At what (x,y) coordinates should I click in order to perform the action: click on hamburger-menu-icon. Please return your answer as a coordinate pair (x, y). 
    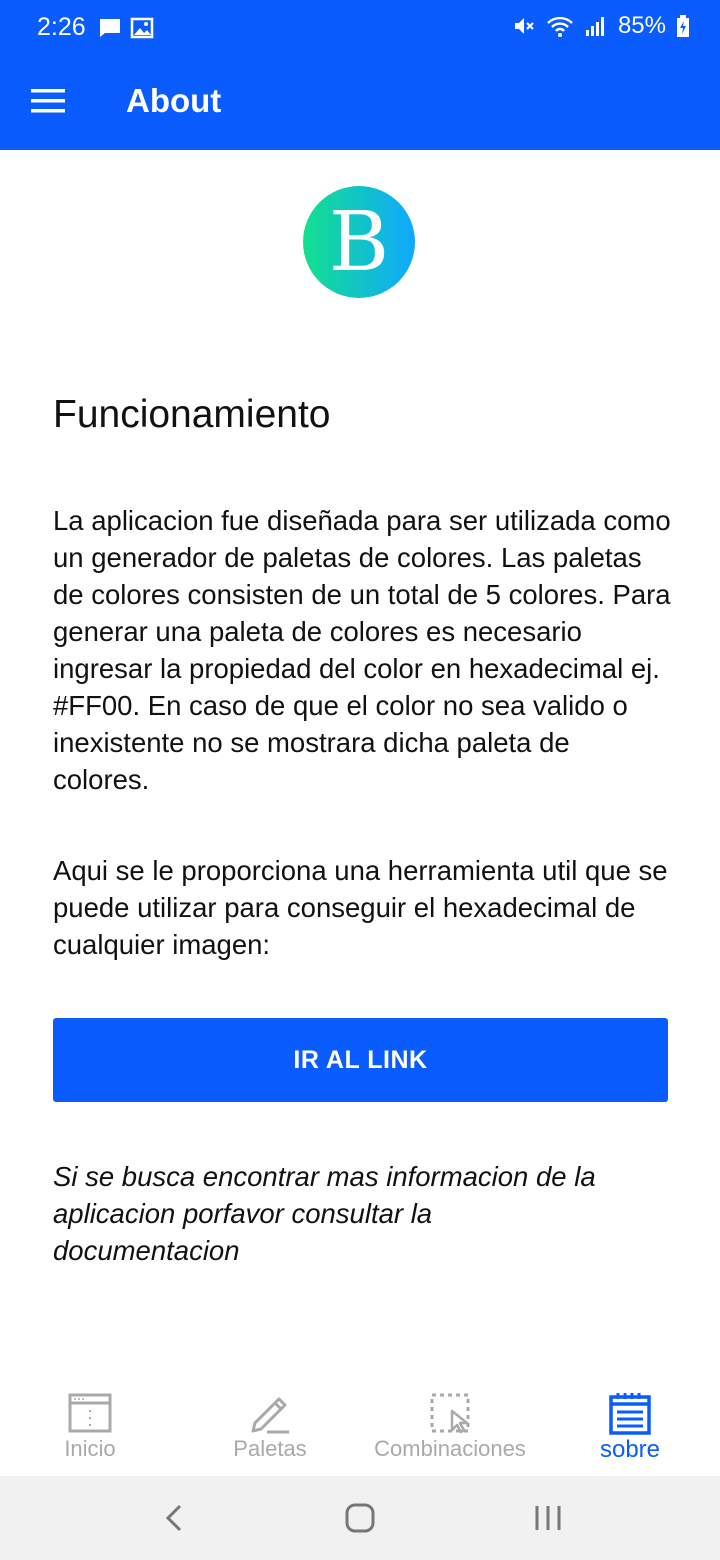
    Looking at the image, I should click on (49, 101).